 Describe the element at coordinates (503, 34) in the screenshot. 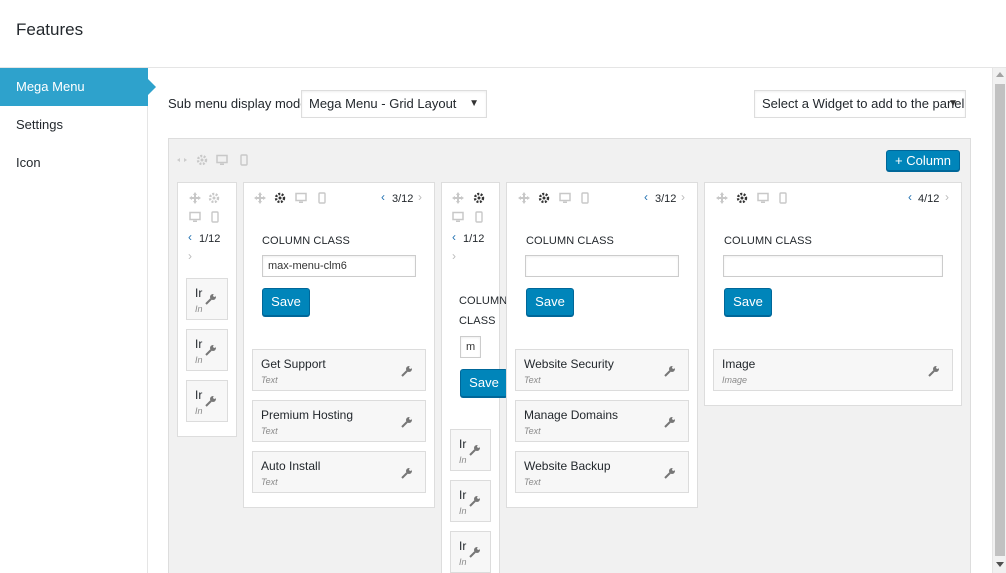

I see `page-header: Features` at that location.